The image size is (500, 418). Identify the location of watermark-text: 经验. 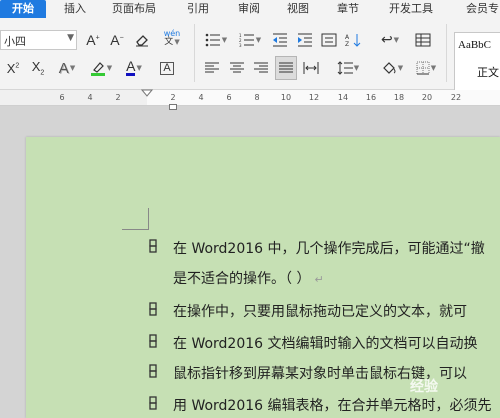
(424, 387).